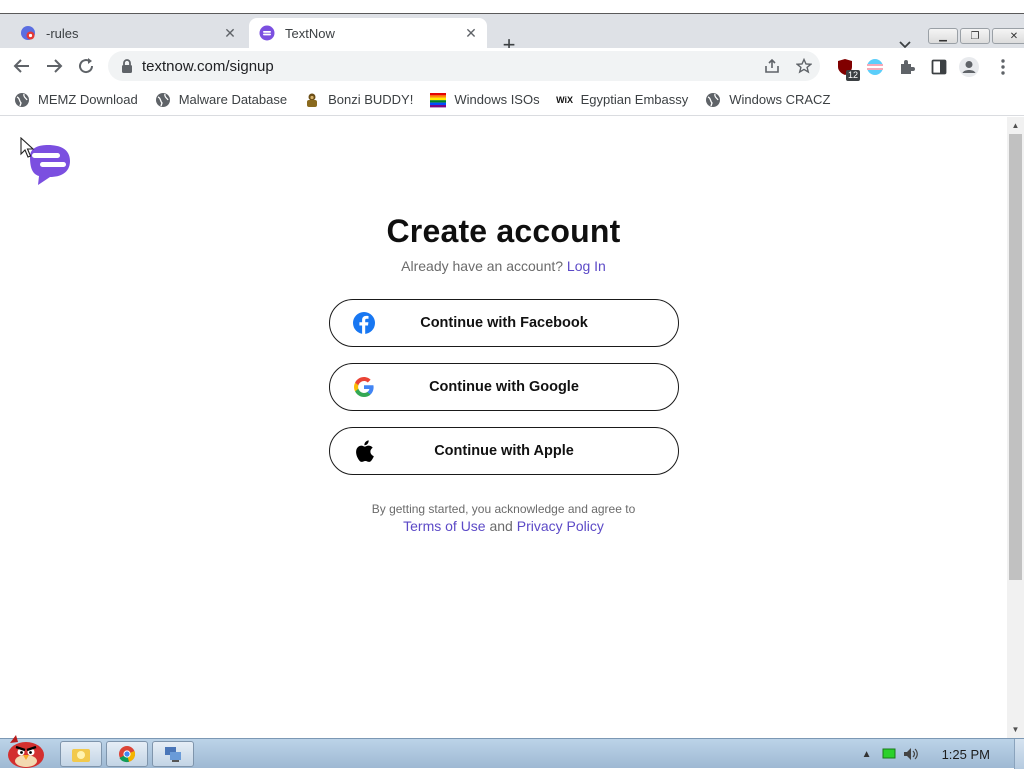 The width and height of the screenshot is (1024, 774). I want to click on url-text: textnow.com/signup, so click(208, 66).